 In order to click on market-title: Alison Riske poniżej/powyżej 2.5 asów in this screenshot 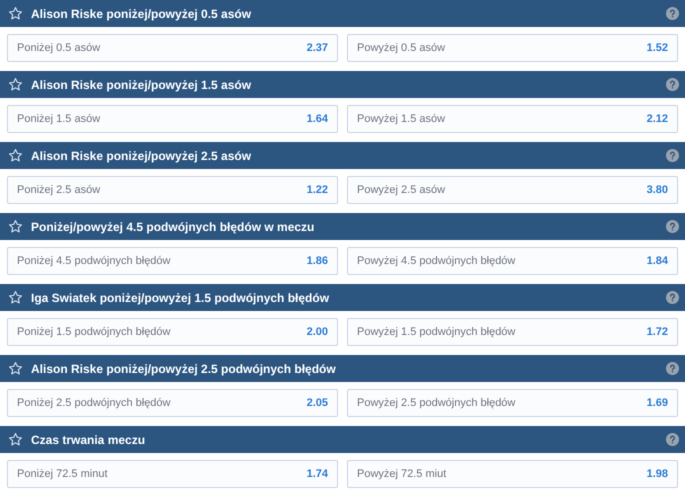, I will do `click(141, 156)`.